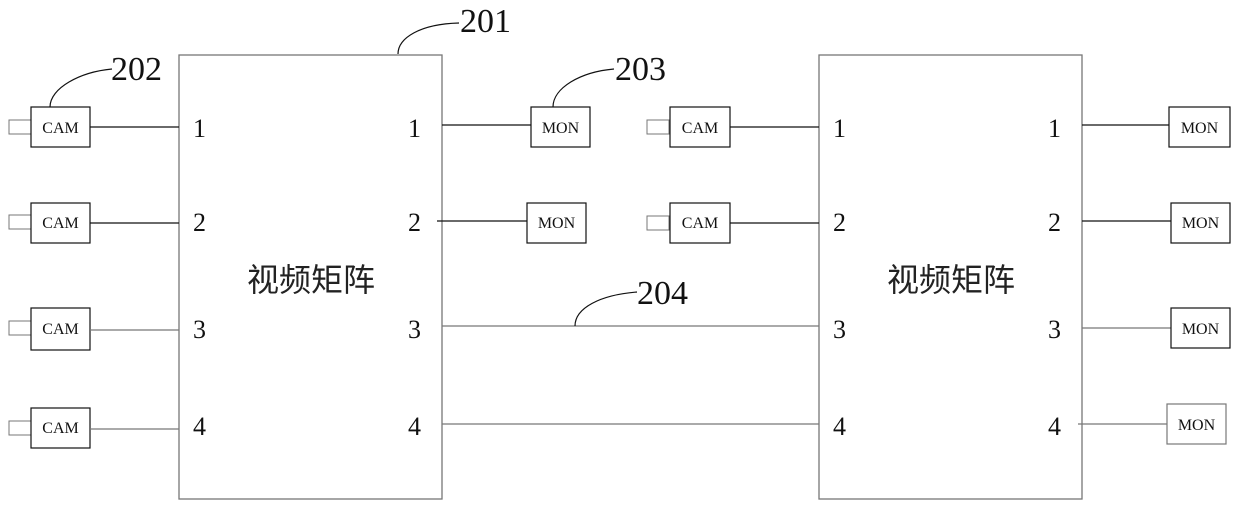 The image size is (1240, 511). Describe the element at coordinates (93, 223) in the screenshot. I see `left-camera-2: CAM` at that location.